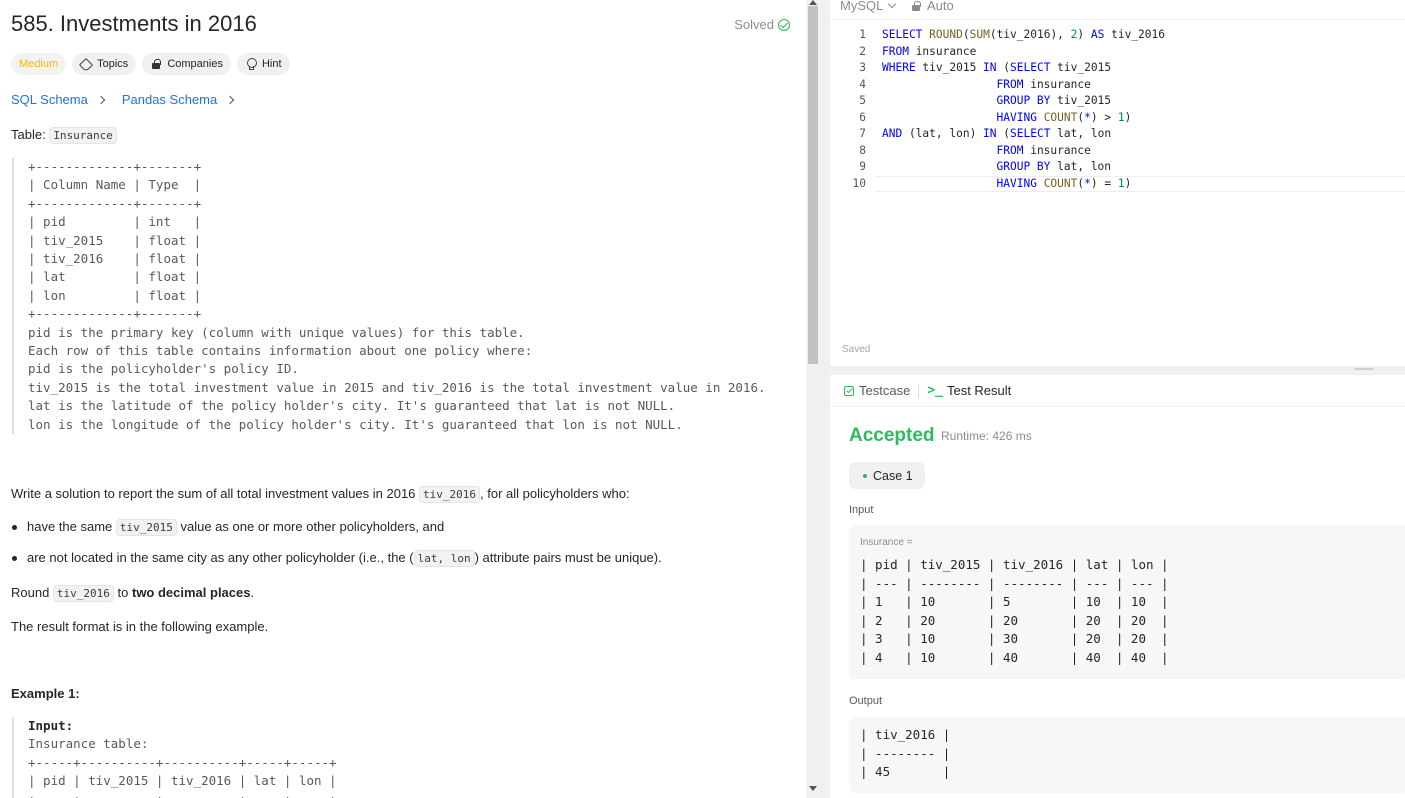 The height and width of the screenshot is (798, 1405). What do you see at coordinates (450, 494) in the screenshot?
I see `statement-code: tiv_2016` at bounding box center [450, 494].